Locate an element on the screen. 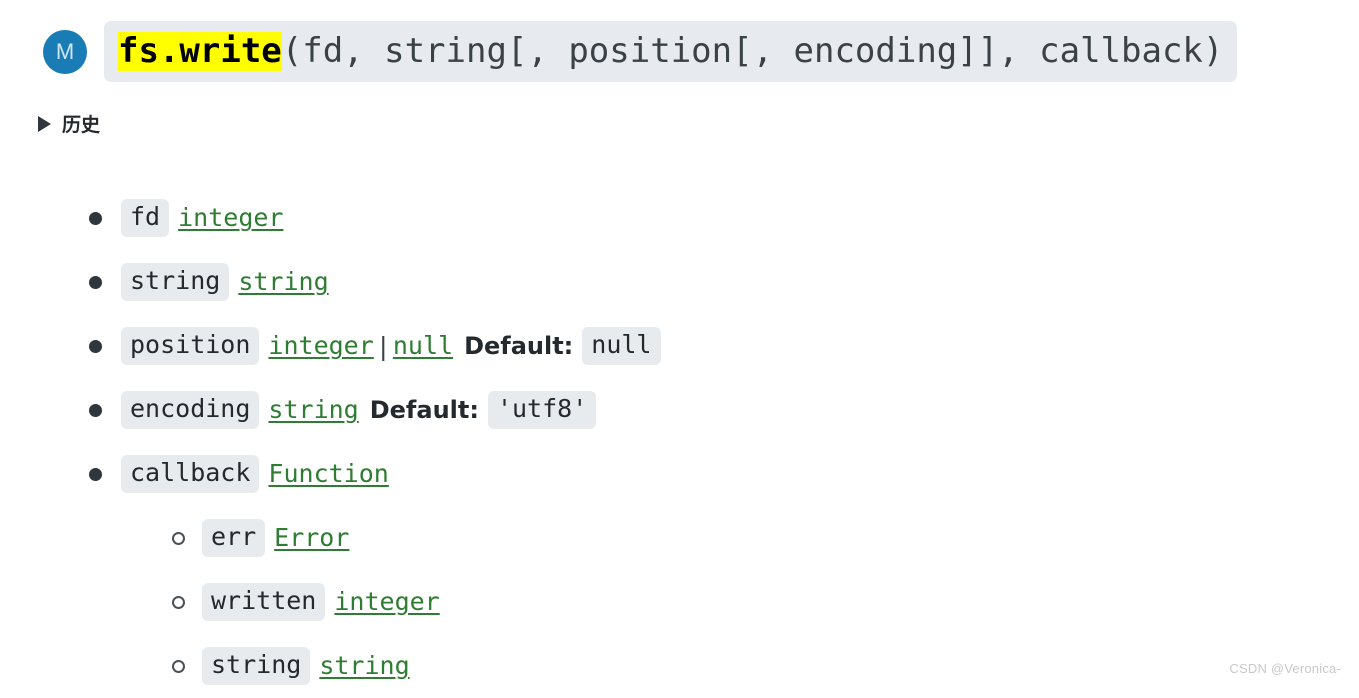 This screenshot has width=1359, height=698. parameter-item: string string is located at coordinates (679, 282).